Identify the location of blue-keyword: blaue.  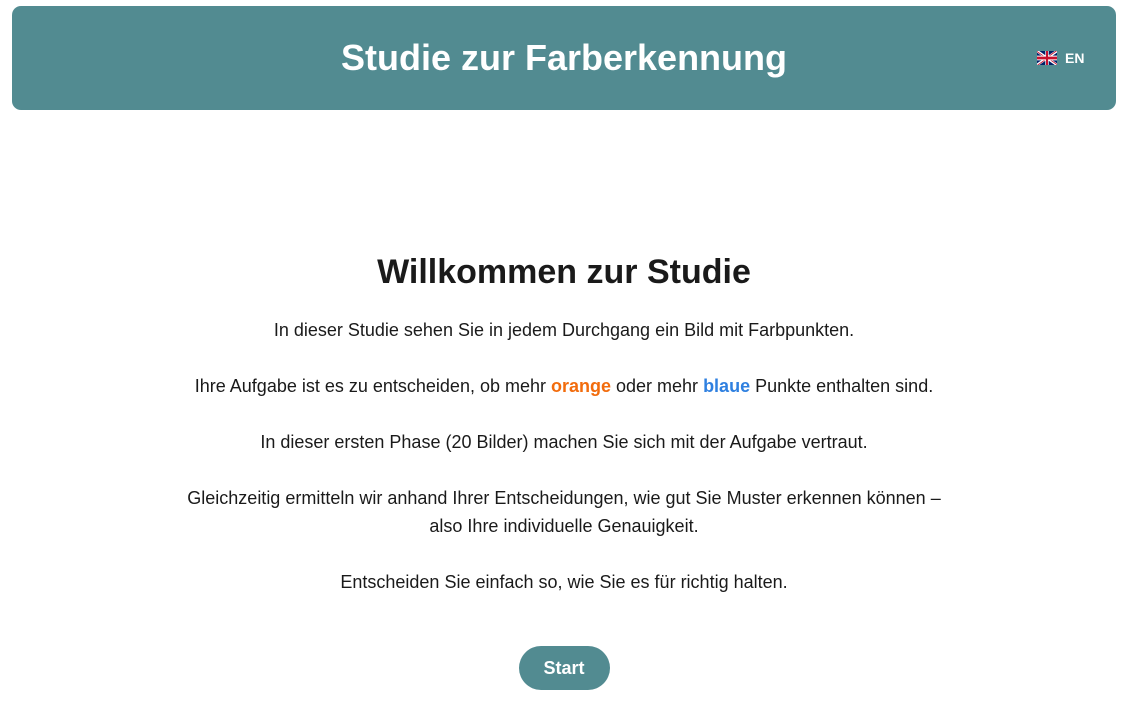
(727, 386).